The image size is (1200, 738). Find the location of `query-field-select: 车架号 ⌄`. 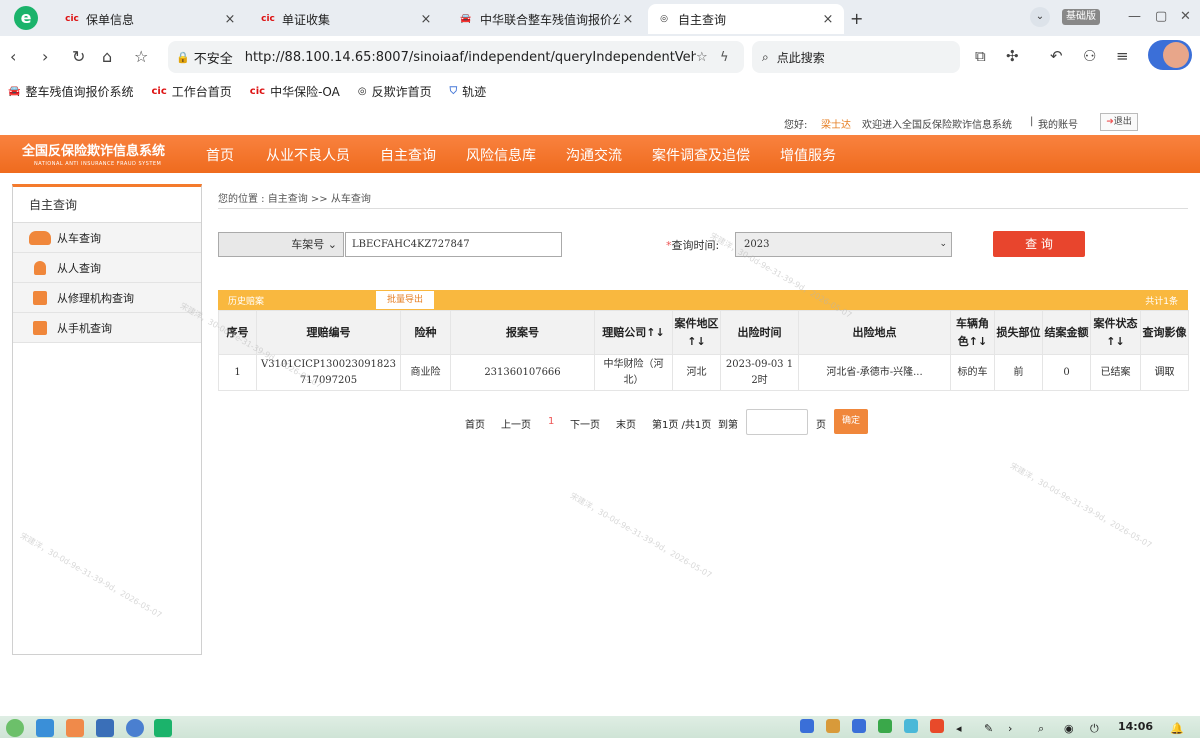

query-field-select: 车架号 ⌄ is located at coordinates (281, 244).